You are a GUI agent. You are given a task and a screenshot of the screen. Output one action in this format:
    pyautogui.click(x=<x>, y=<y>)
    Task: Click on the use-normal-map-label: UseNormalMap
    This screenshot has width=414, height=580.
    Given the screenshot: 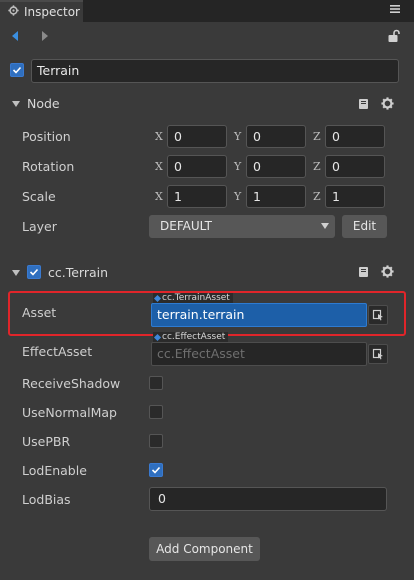 What is the action you would take?
    pyautogui.click(x=69, y=412)
    